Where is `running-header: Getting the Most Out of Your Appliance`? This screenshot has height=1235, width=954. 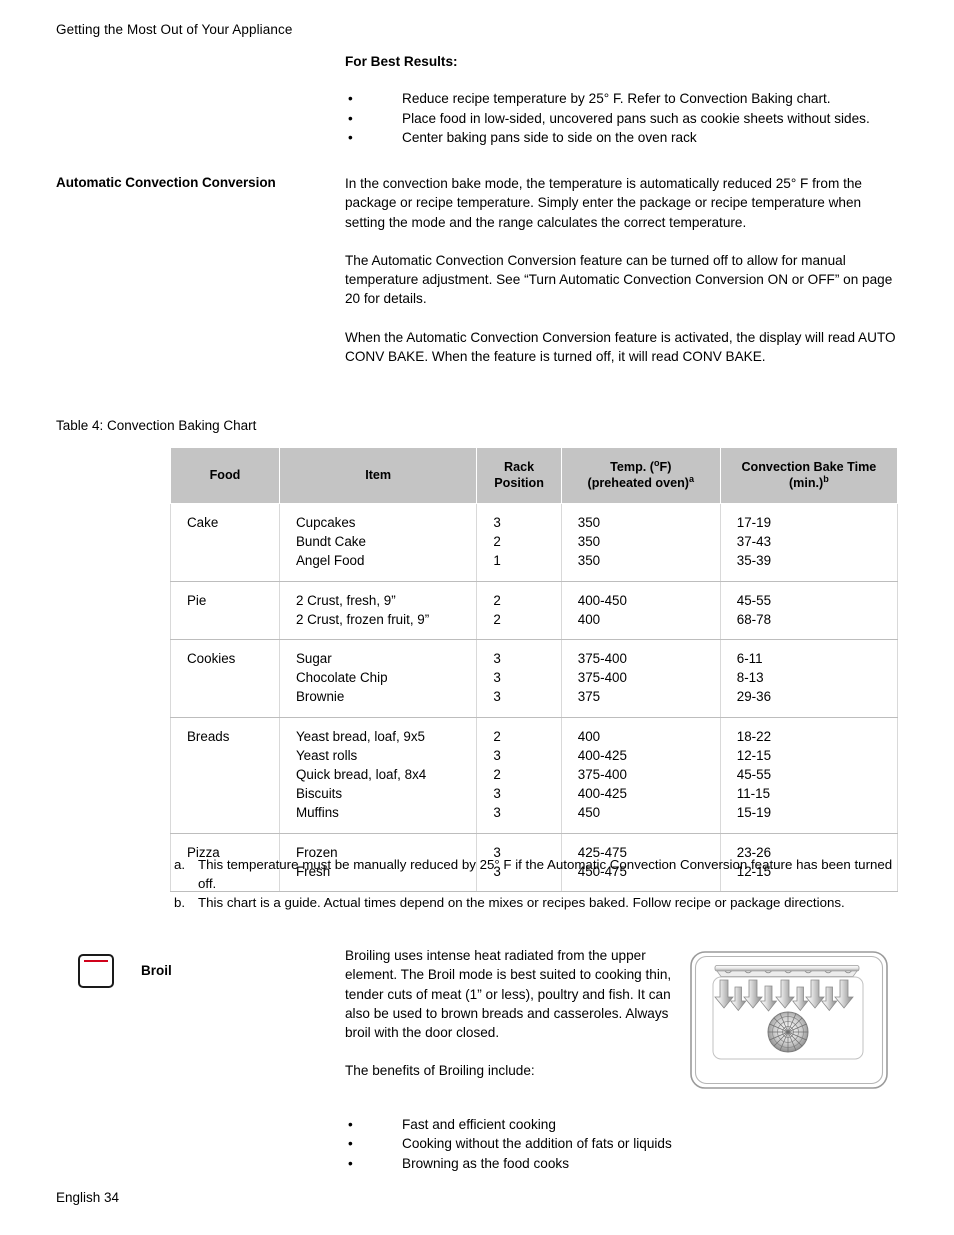 running-header: Getting the Most Out of Your Appliance is located at coordinates (174, 29).